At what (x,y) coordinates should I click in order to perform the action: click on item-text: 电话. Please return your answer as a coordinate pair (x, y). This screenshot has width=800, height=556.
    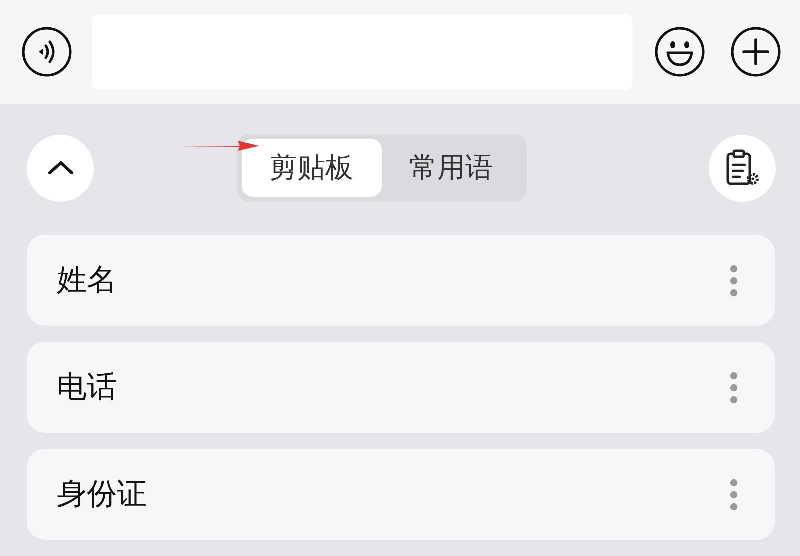
    Looking at the image, I should click on (87, 388).